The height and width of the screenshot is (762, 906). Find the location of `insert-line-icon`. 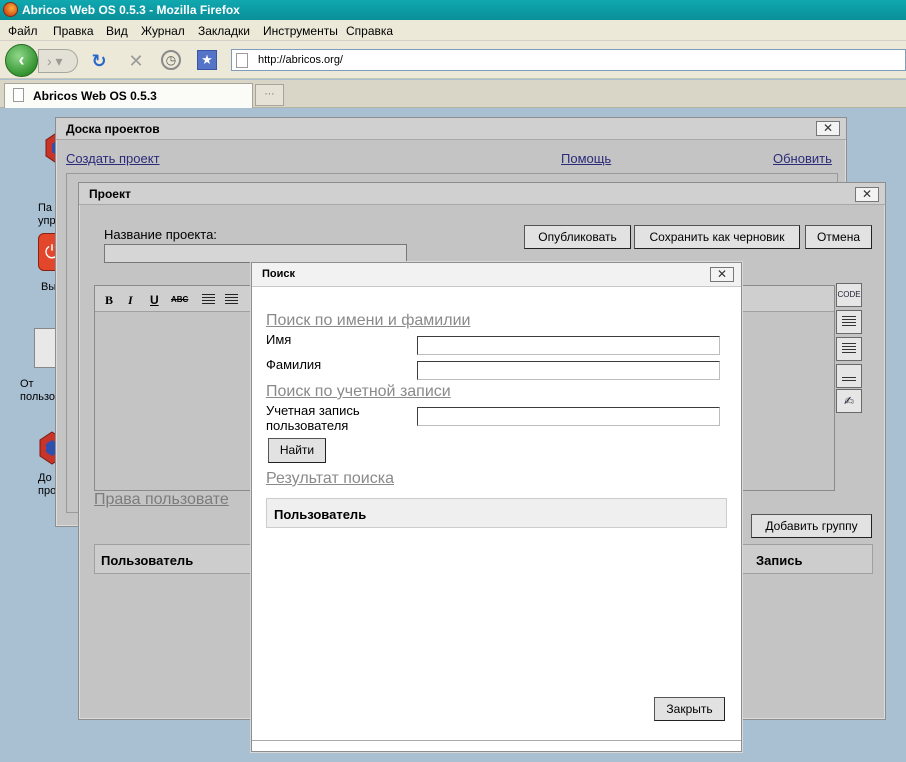

insert-line-icon is located at coordinates (849, 376).